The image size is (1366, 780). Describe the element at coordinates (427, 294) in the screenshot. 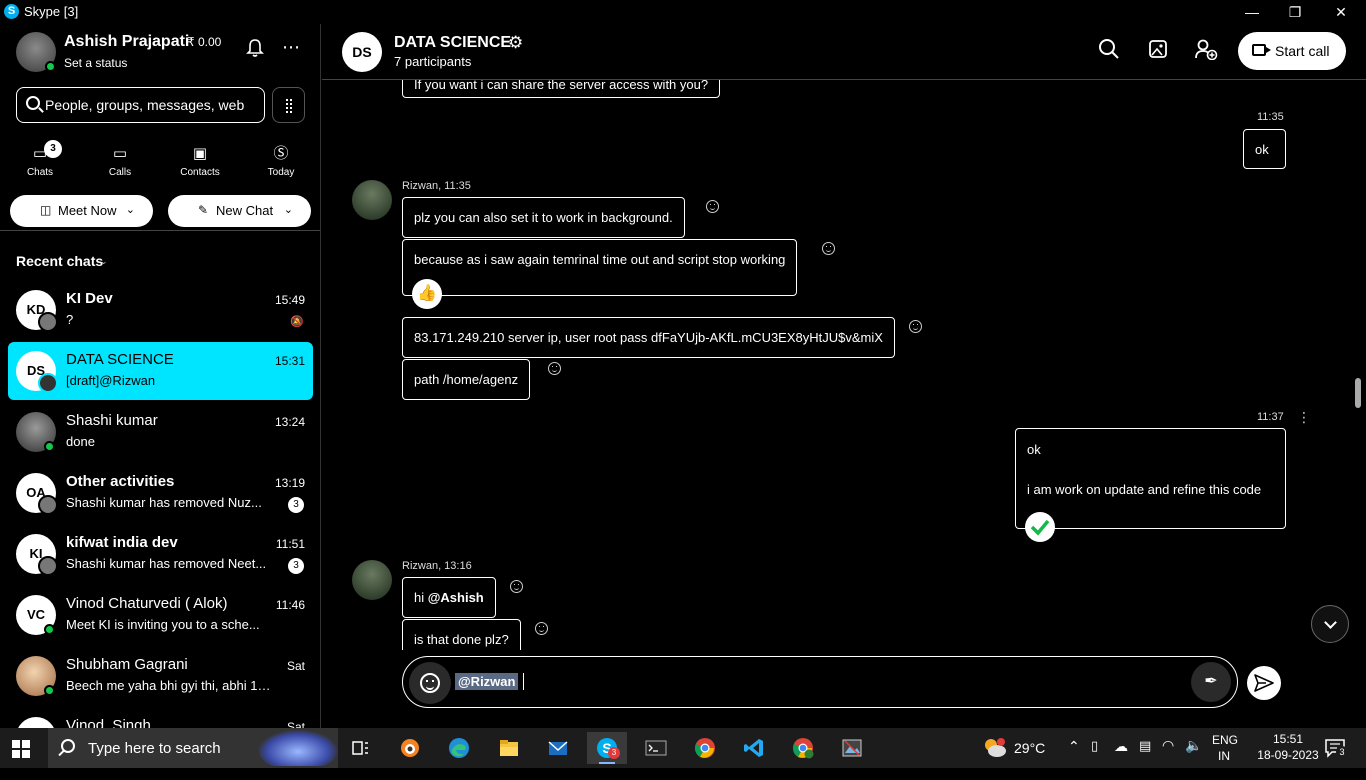

I see `thumbs-up-reaction-icon: 👍` at that location.